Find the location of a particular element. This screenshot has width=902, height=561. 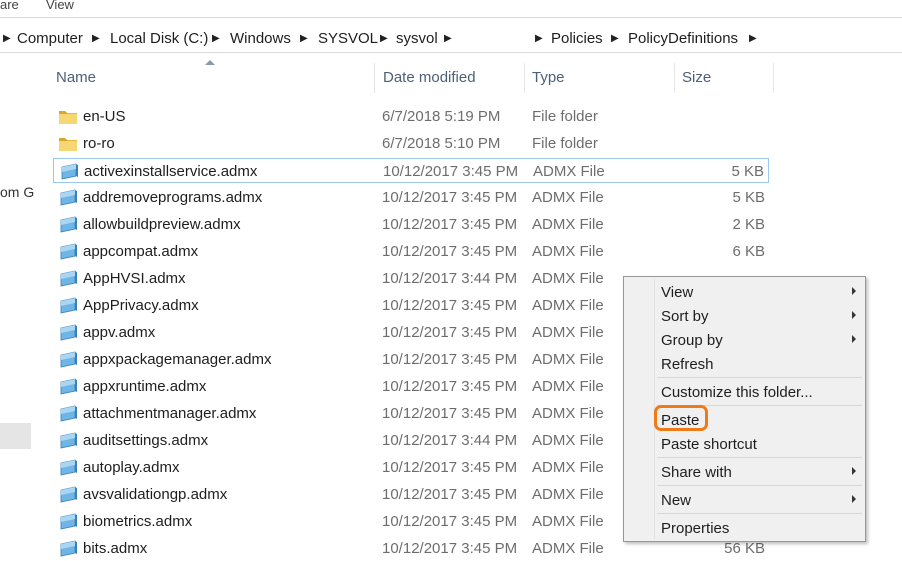

file-name: appxruntime.admx is located at coordinates (145, 386).